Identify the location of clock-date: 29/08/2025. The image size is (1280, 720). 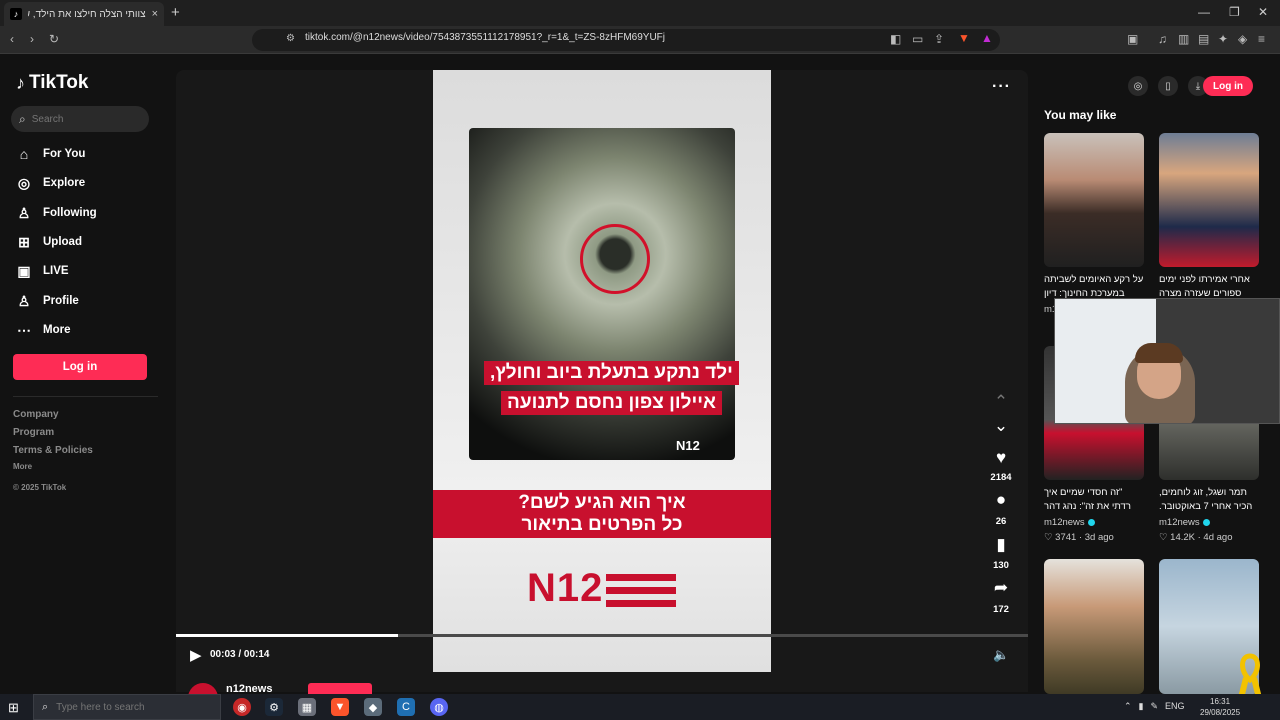
(1220, 712).